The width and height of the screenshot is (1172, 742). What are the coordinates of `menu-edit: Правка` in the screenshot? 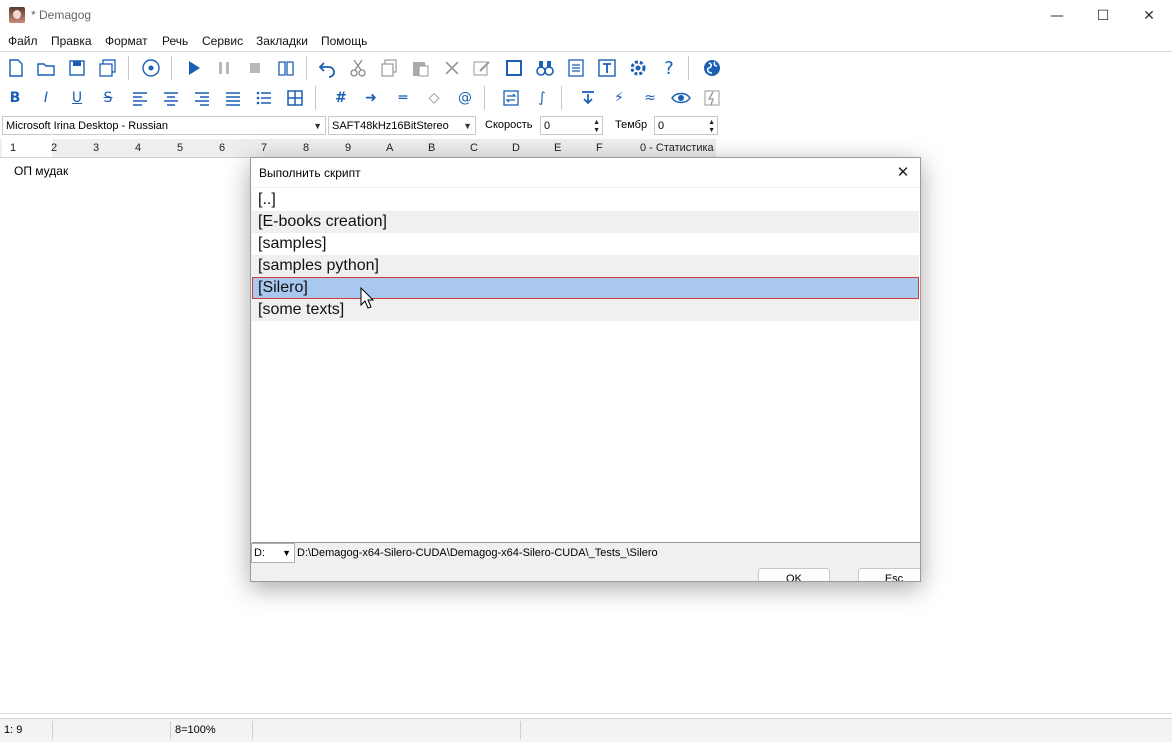 It's located at (71, 41).